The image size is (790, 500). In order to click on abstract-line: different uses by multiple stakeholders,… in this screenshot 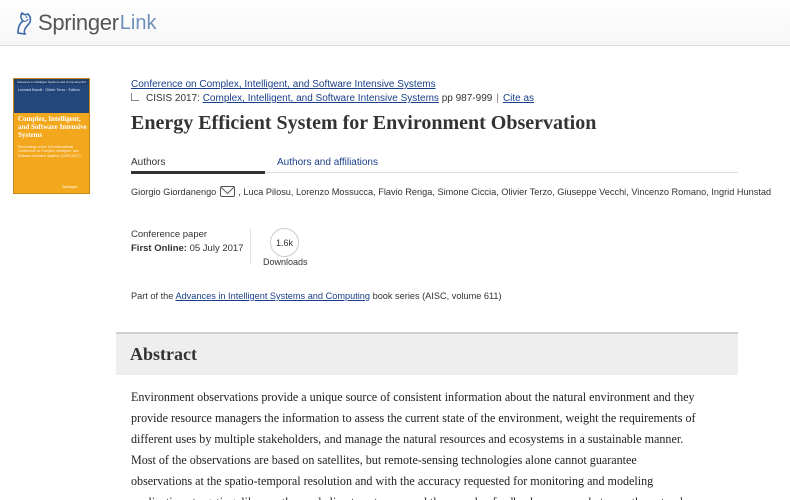, I will do `click(407, 439)`.